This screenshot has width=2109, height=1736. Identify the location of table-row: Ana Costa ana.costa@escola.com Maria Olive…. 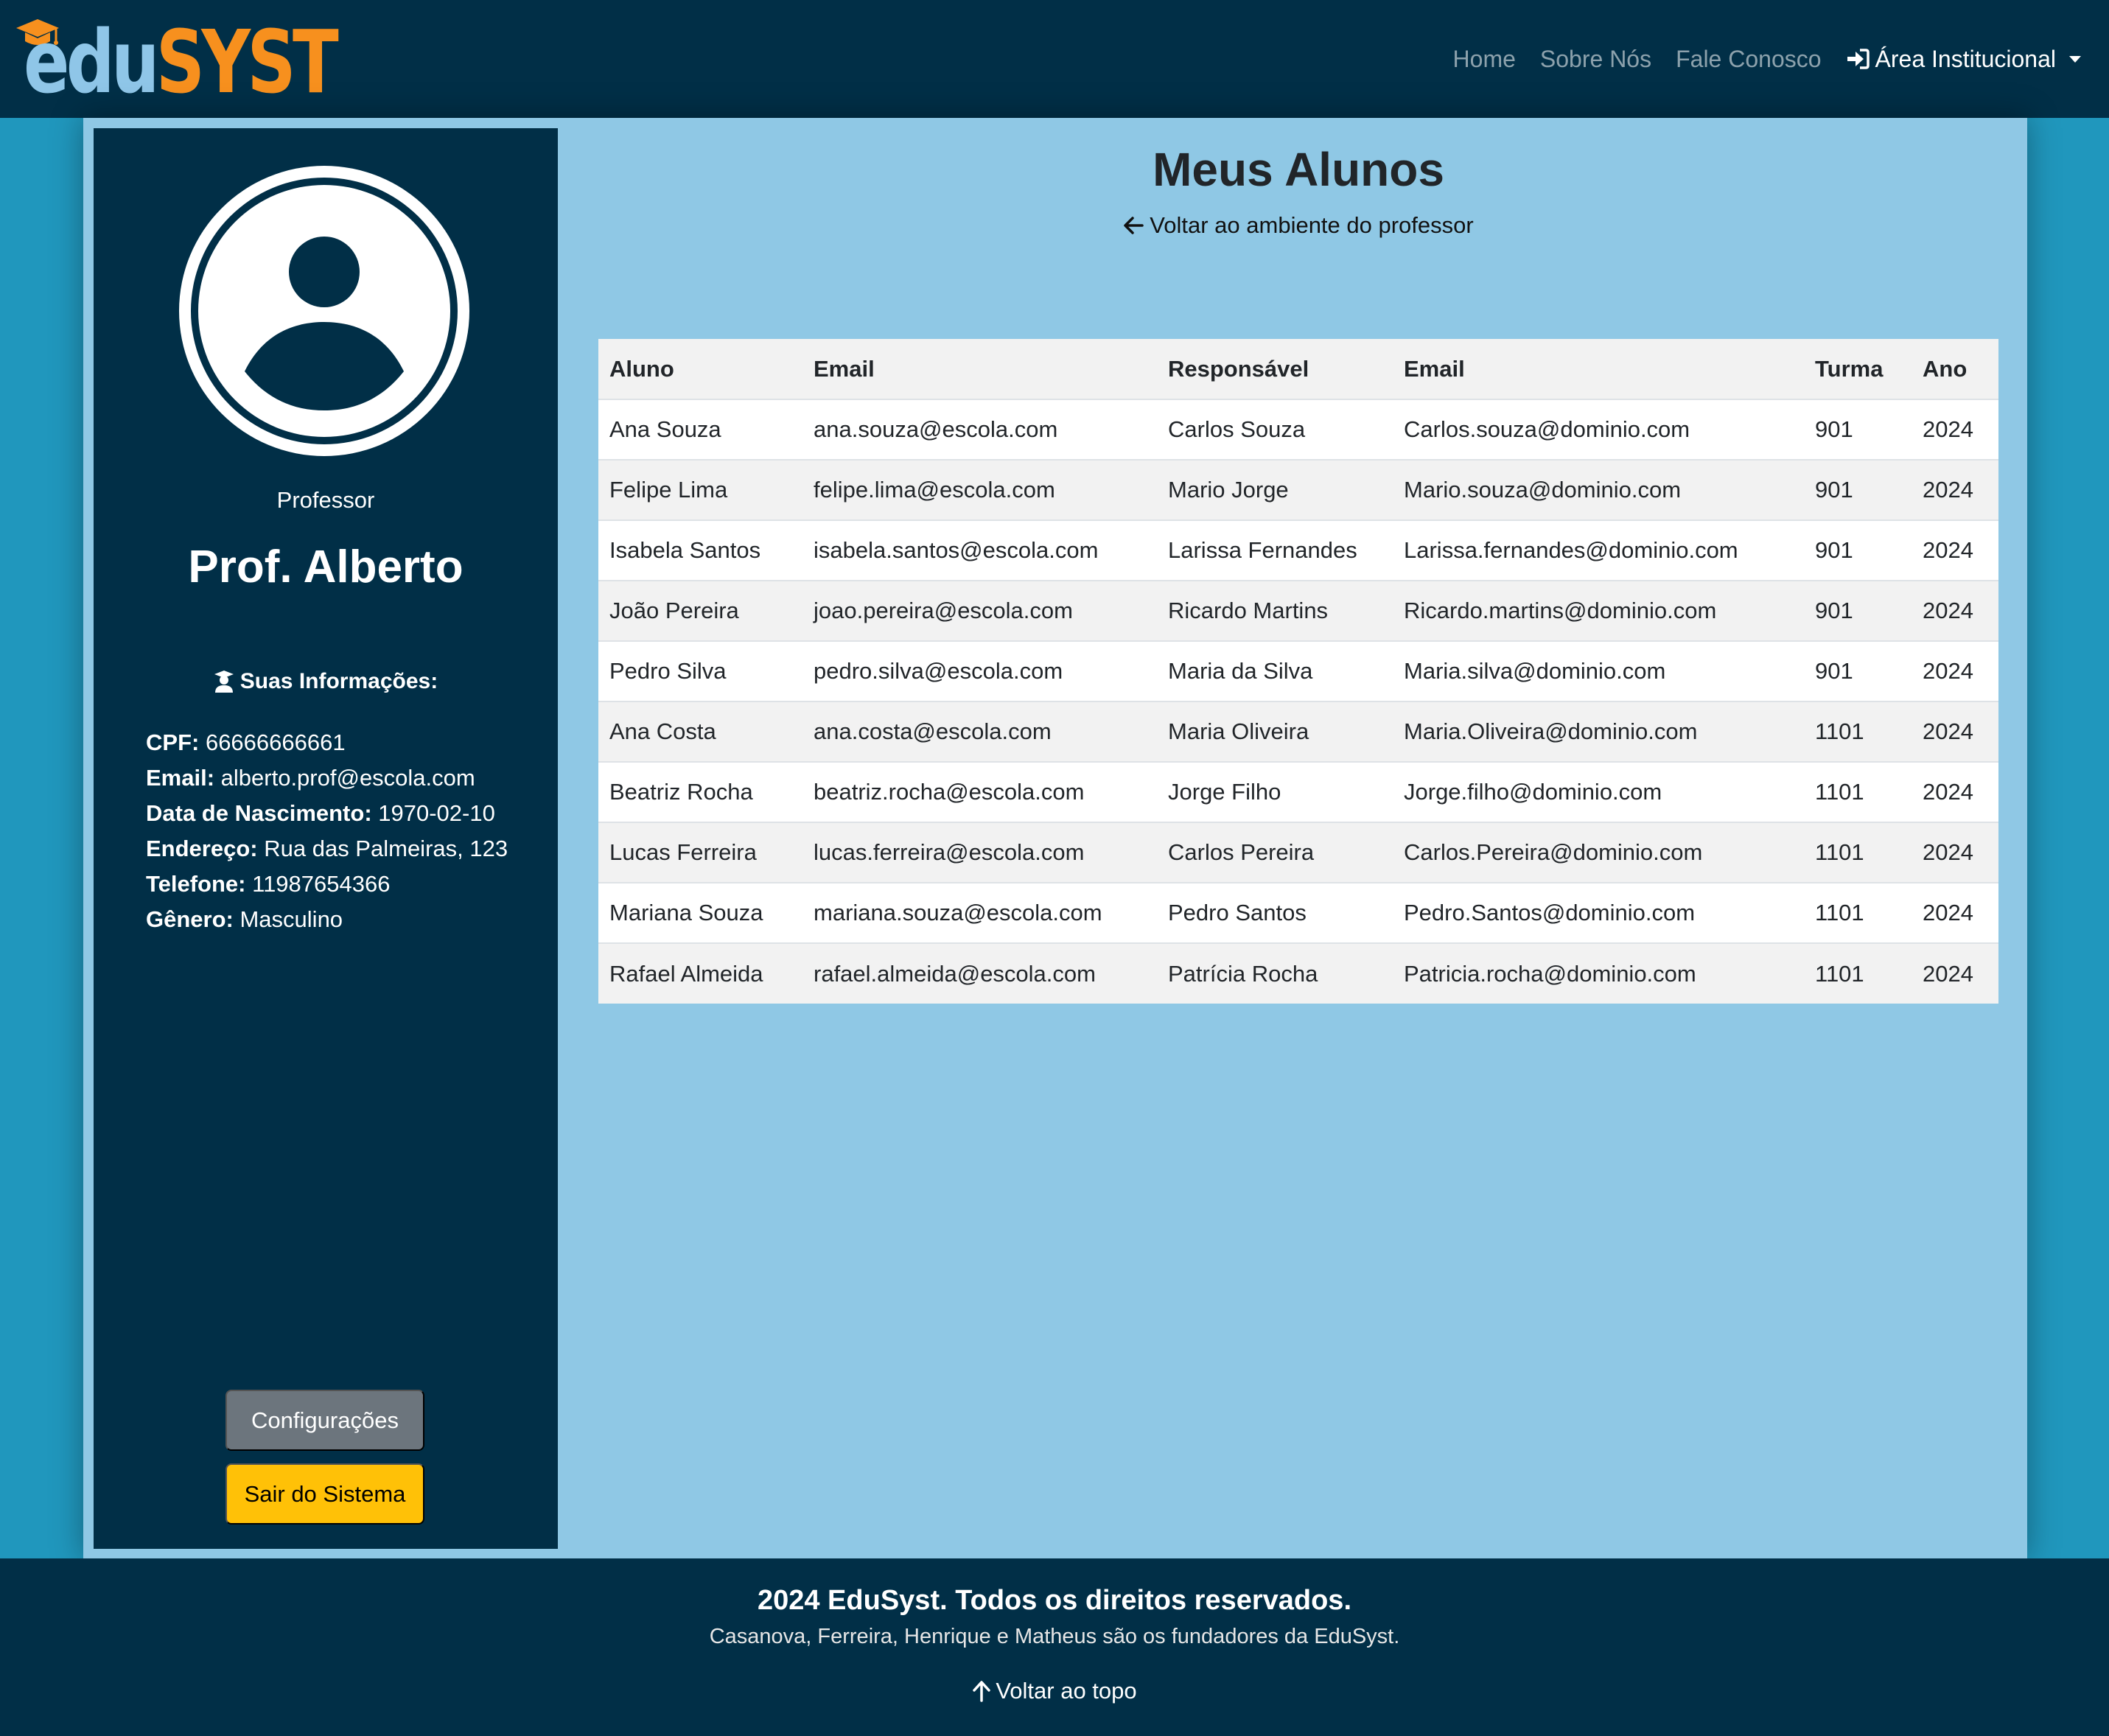
(1298, 731).